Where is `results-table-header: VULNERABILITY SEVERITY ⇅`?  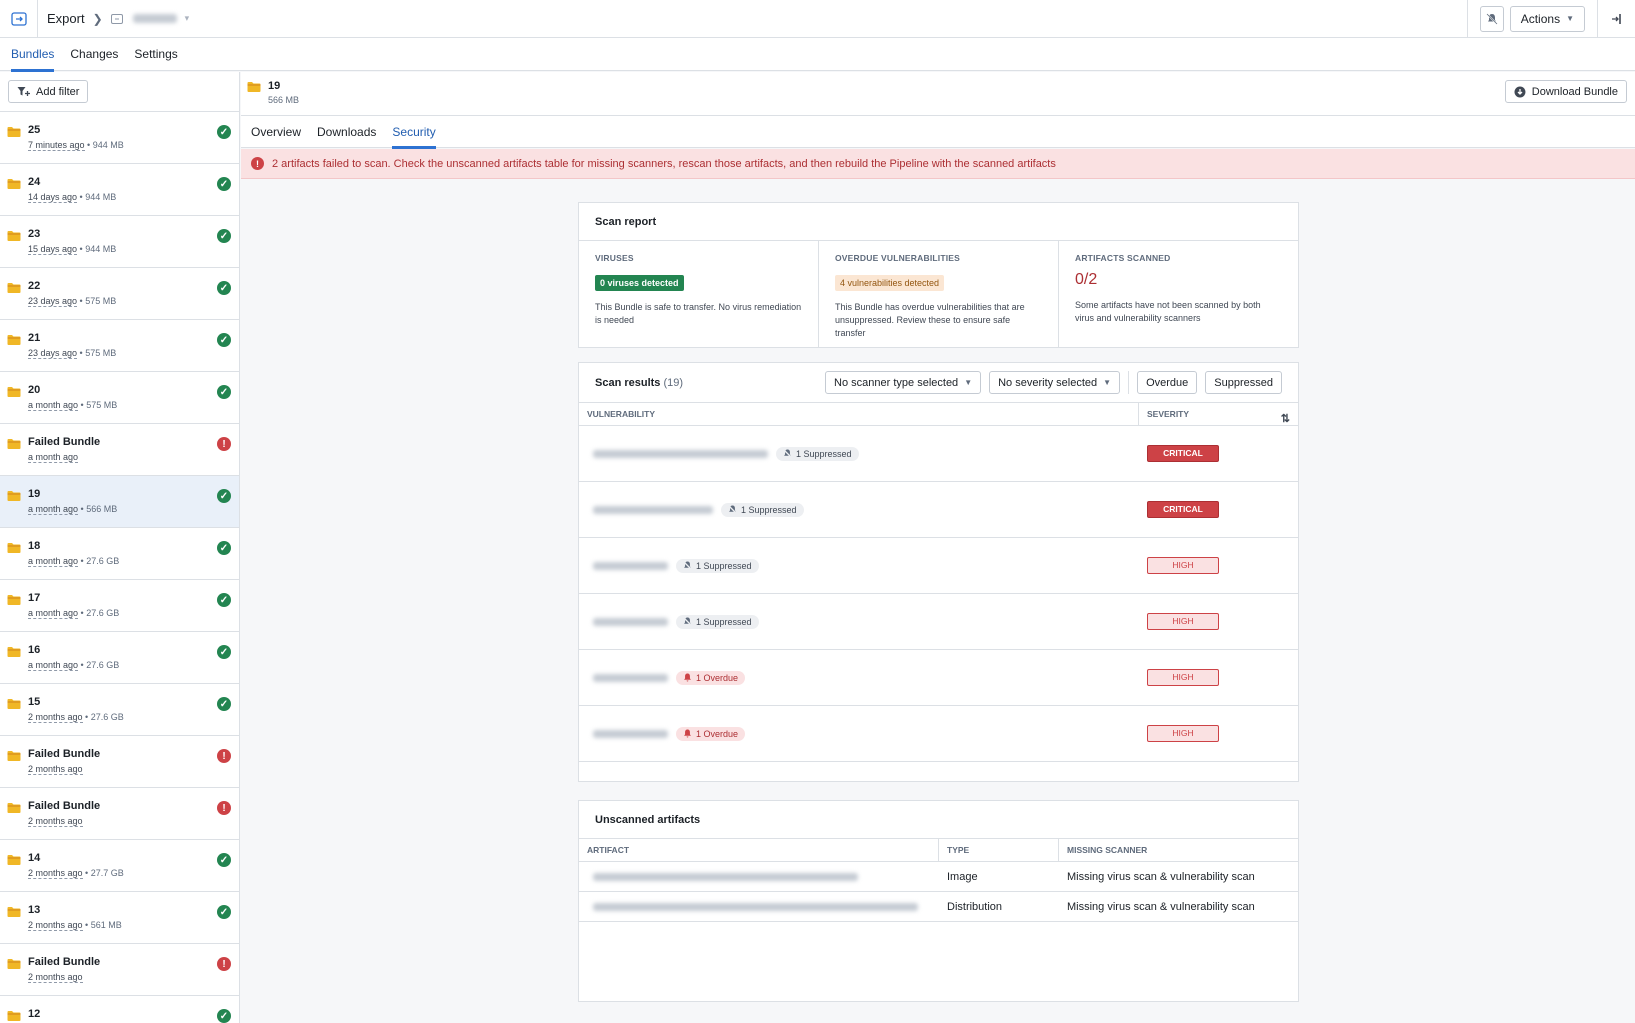 results-table-header: VULNERABILITY SEVERITY ⇅ is located at coordinates (938, 414).